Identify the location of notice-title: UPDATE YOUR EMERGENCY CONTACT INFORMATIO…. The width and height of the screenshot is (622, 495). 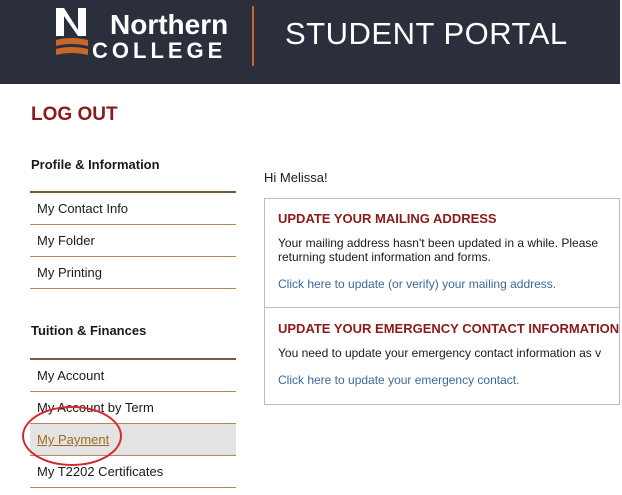
(449, 328).